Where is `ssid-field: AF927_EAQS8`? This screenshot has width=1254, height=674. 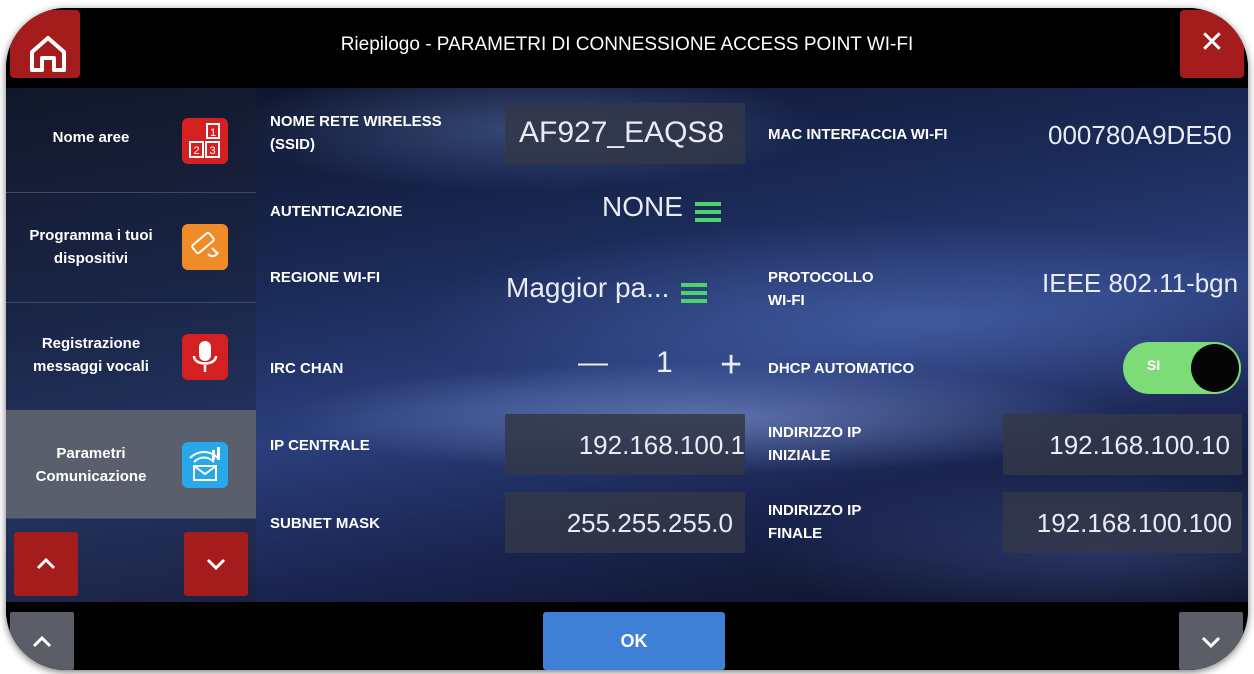
ssid-field: AF927_EAQS8 is located at coordinates (625, 133).